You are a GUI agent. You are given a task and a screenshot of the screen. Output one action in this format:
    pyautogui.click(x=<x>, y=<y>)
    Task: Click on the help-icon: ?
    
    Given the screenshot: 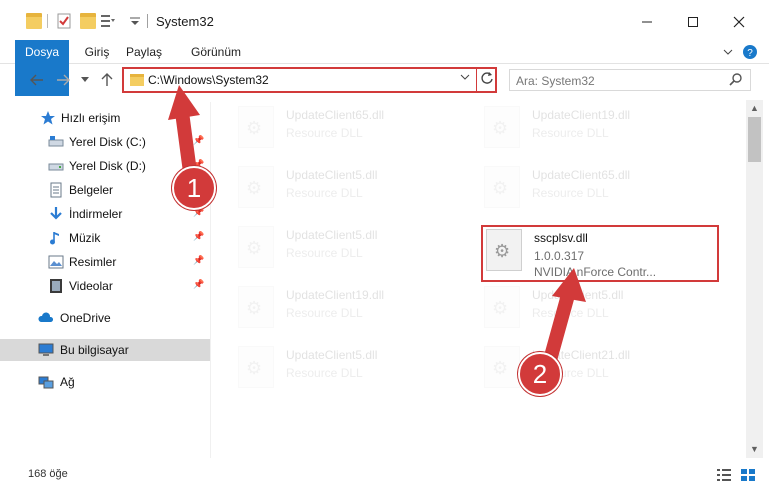 What is the action you would take?
    pyautogui.click(x=750, y=52)
    